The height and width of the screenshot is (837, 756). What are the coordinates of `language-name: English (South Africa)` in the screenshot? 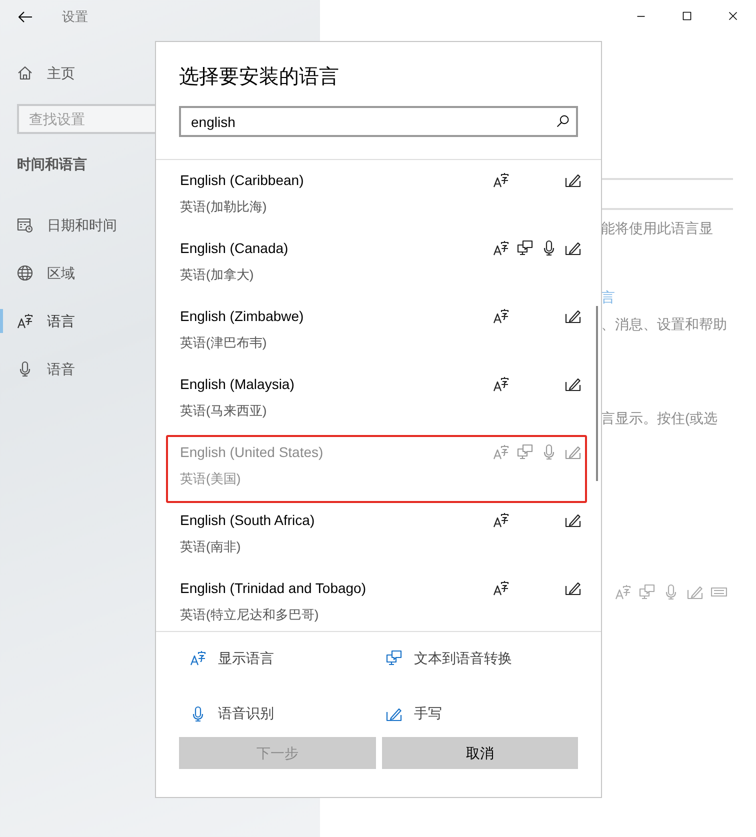 It's located at (247, 520).